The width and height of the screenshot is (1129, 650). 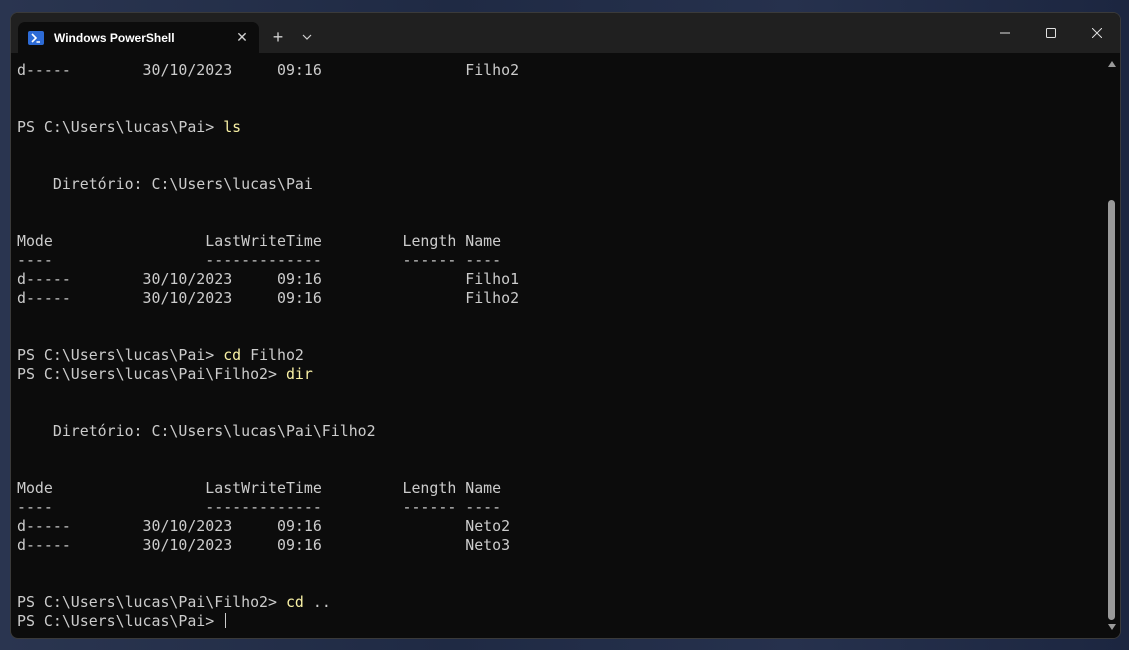 I want to click on maximize-icon, so click(x=1051, y=33).